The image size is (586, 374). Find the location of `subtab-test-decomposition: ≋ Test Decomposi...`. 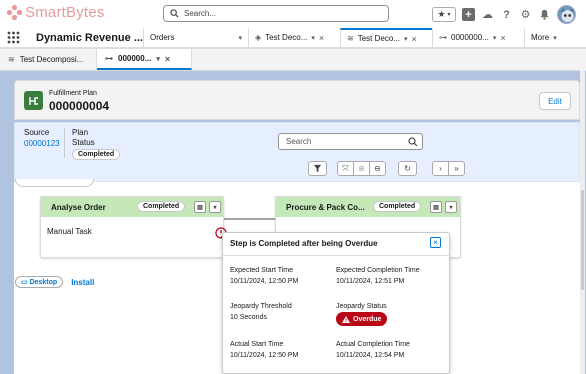

subtab-test-decomposition: ≋ Test Decomposi... is located at coordinates (48, 59).